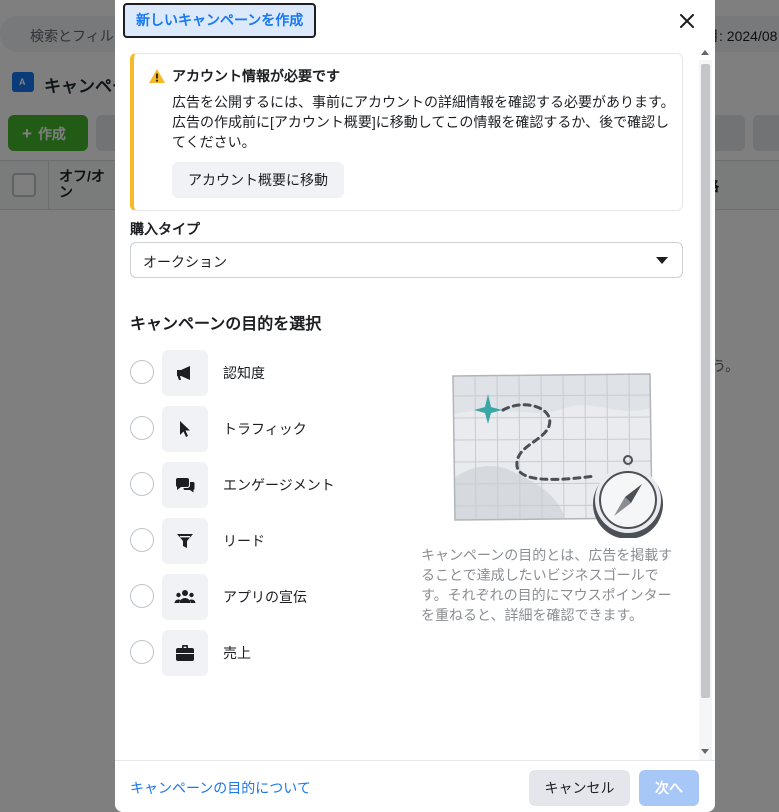 The height and width of the screenshot is (812, 779). What do you see at coordinates (705, 381) in the screenshot?
I see `scrollbar-thumb` at bounding box center [705, 381].